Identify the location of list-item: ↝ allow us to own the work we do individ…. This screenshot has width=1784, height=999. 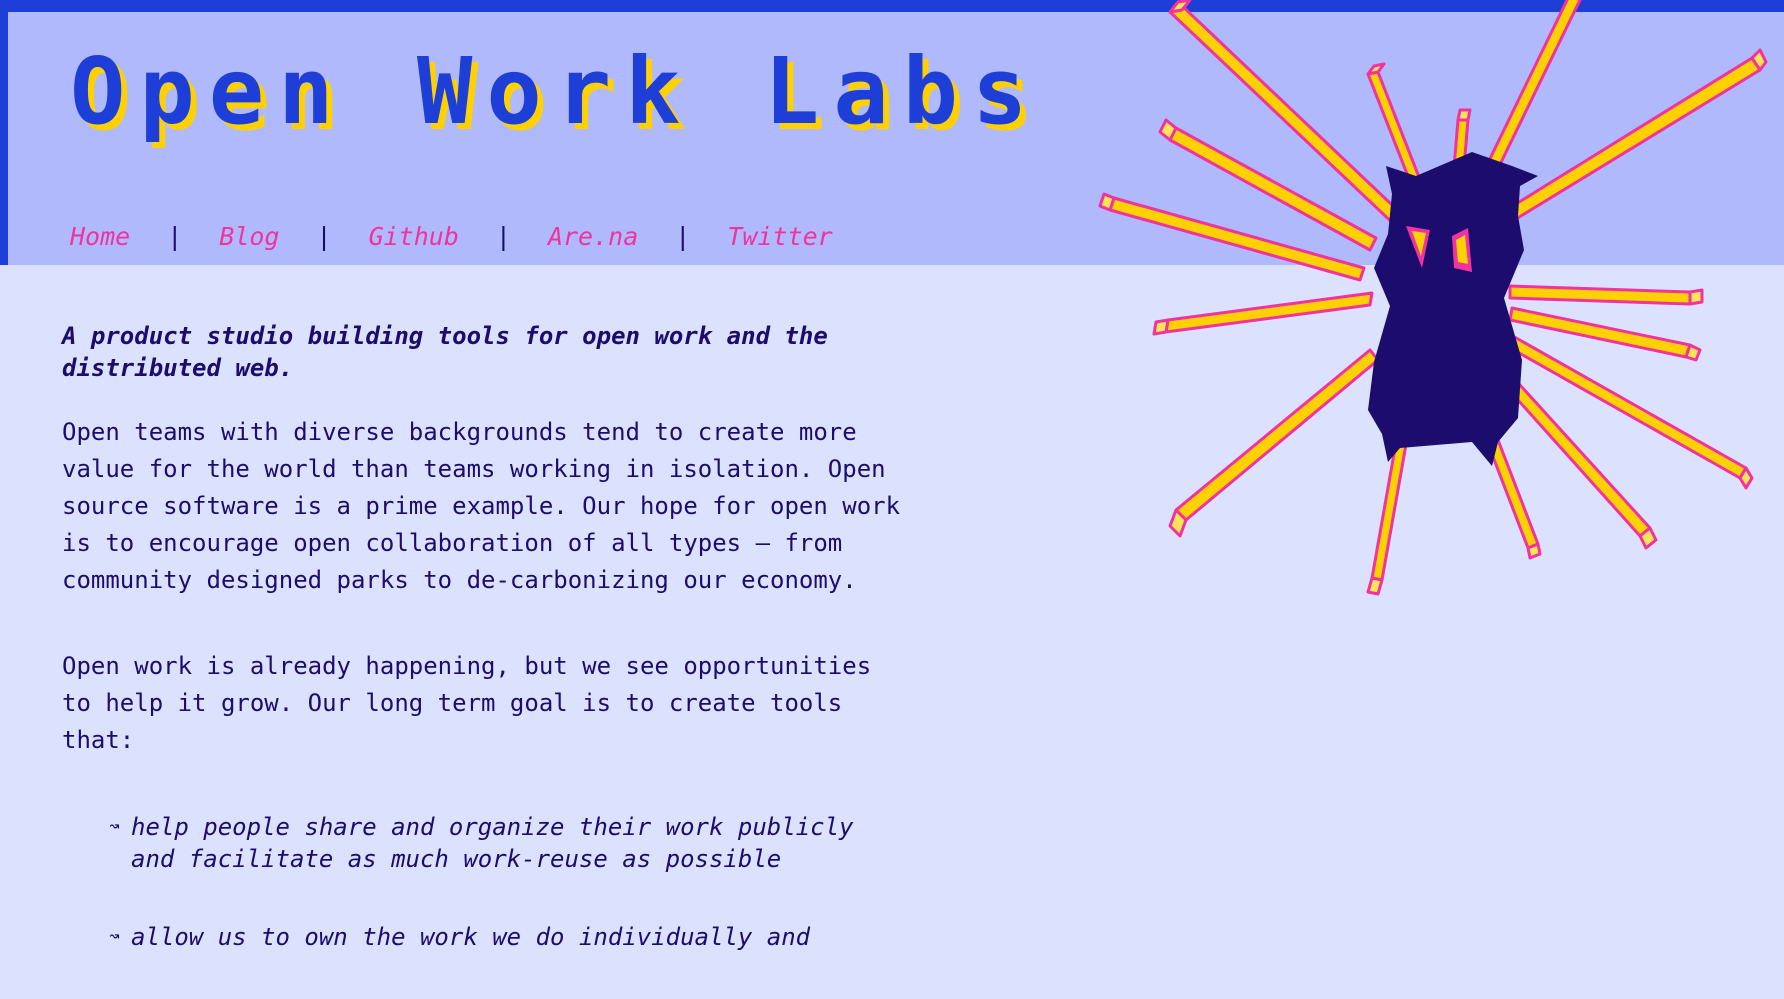
(500, 937).